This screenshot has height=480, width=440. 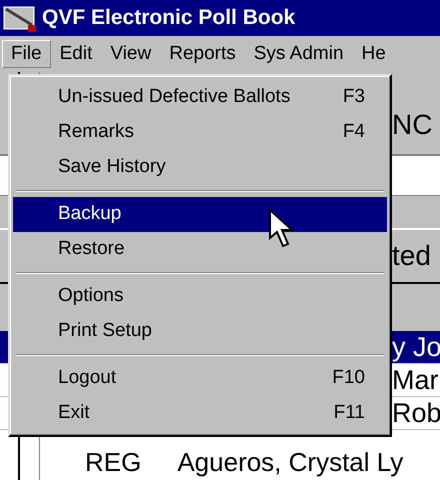 I want to click on menu-item: Exit F11, so click(x=200, y=413).